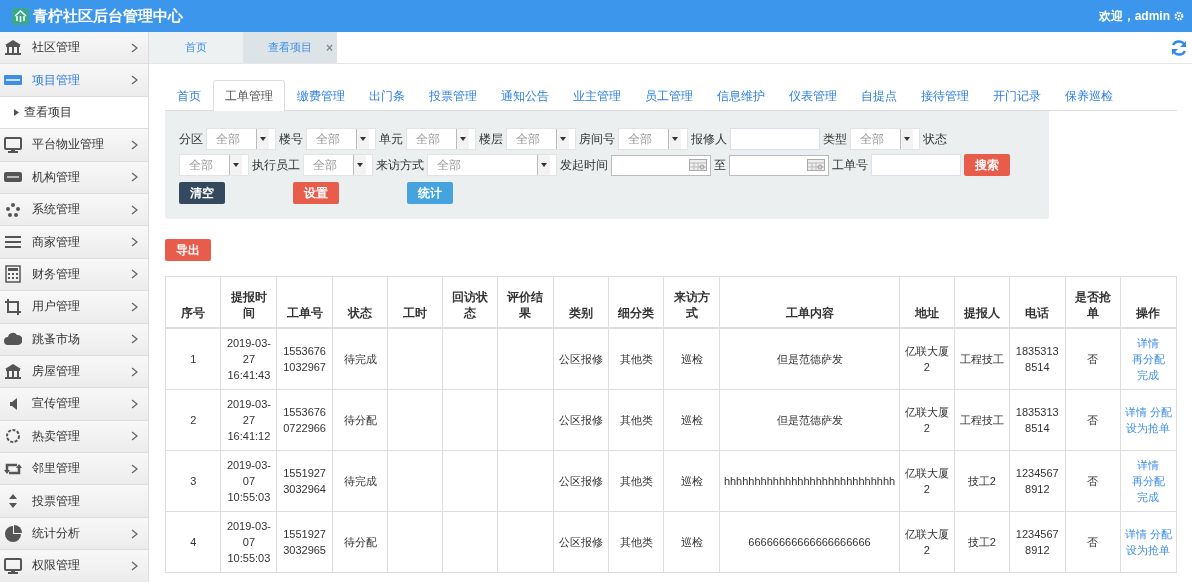  Describe the element at coordinates (329, 48) in the screenshot. I see `close-button: ×` at that location.